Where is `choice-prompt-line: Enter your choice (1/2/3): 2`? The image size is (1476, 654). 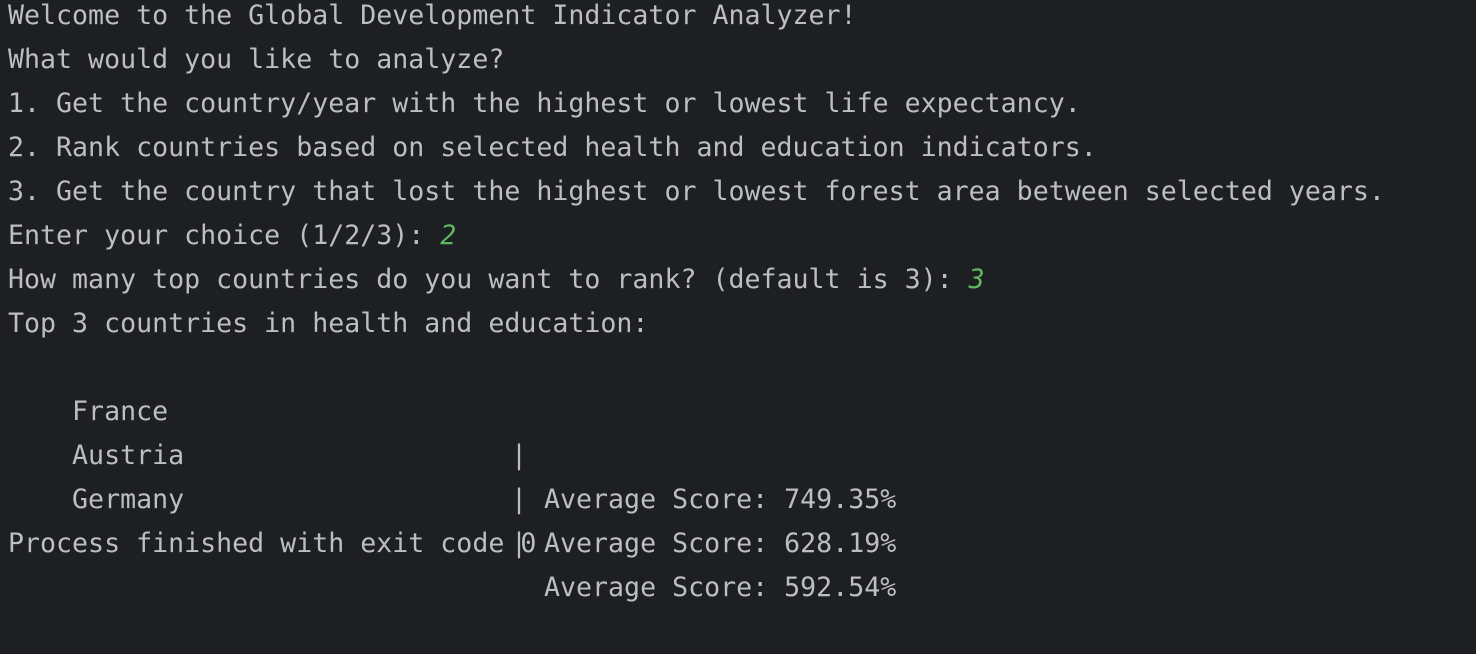
choice-prompt-line: Enter your choice (1/2/3): 2 is located at coordinates (232, 236).